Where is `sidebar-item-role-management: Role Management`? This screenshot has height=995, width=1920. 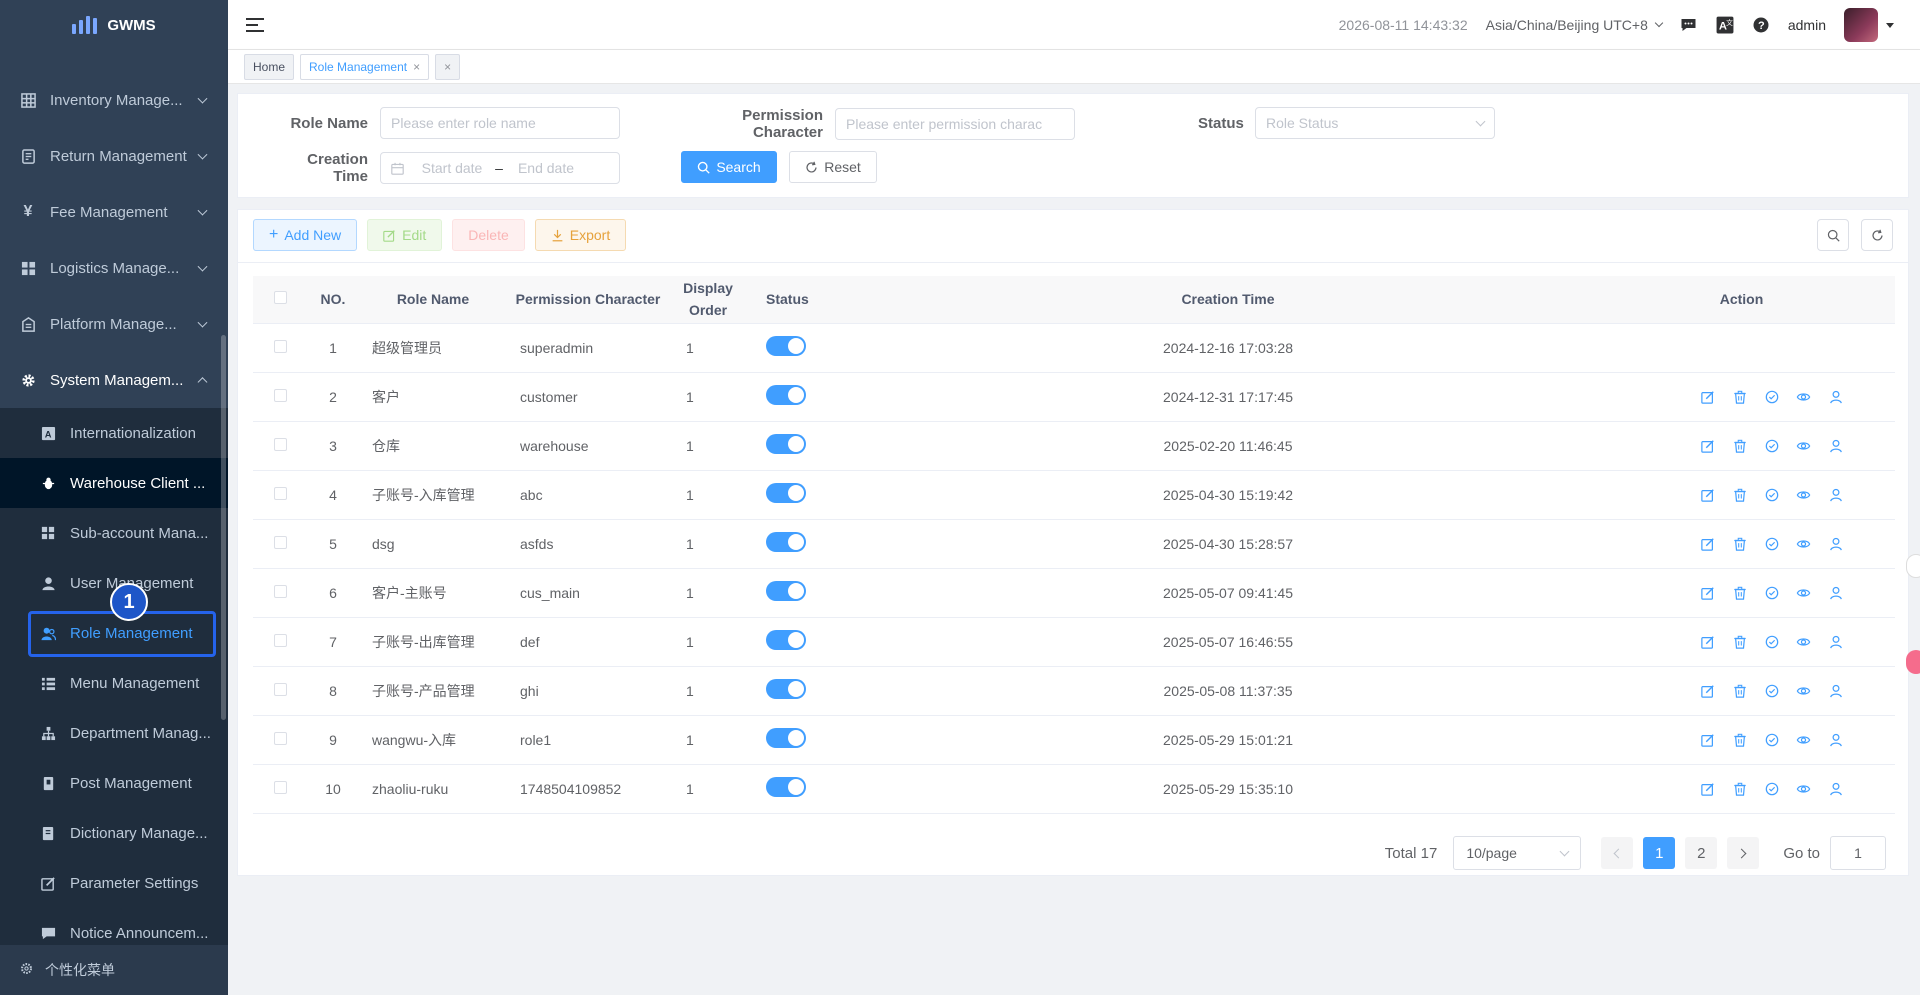
sidebar-item-role-management: Role Management is located at coordinates (114, 633).